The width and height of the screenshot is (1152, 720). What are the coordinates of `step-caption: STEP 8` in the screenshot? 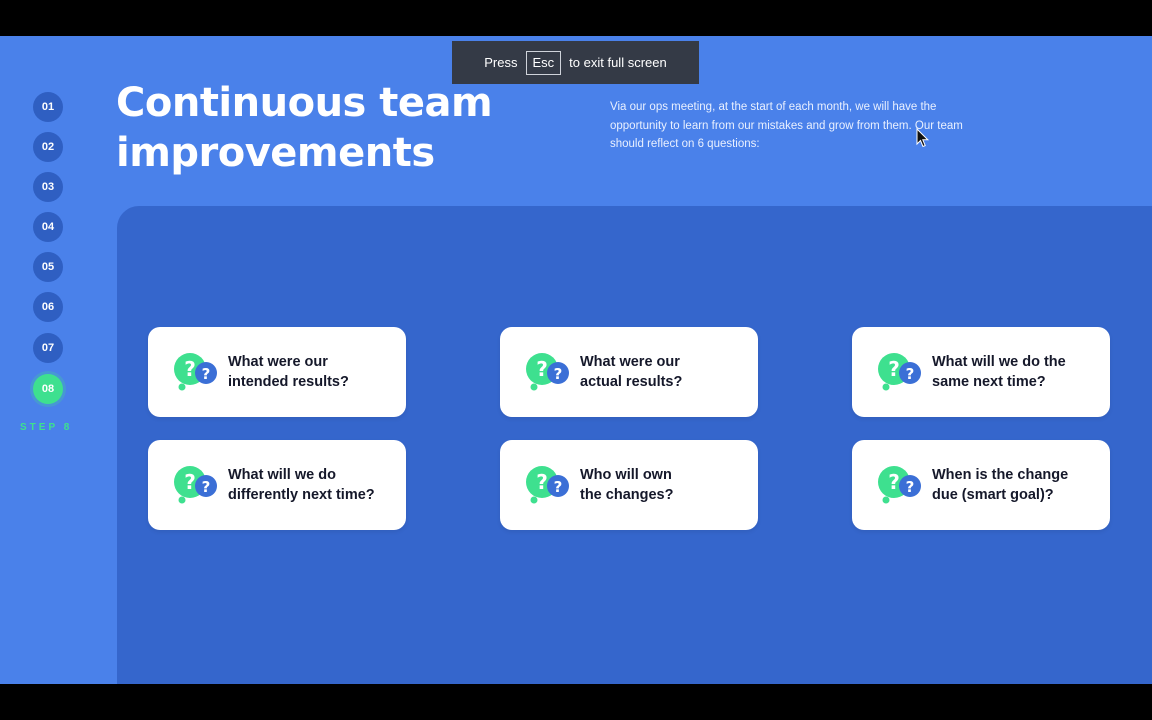 It's located at (46, 427).